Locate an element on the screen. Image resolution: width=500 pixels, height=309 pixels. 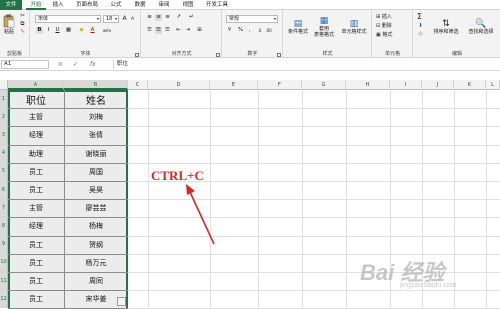
column-header-b: B is located at coordinates (96, 85).